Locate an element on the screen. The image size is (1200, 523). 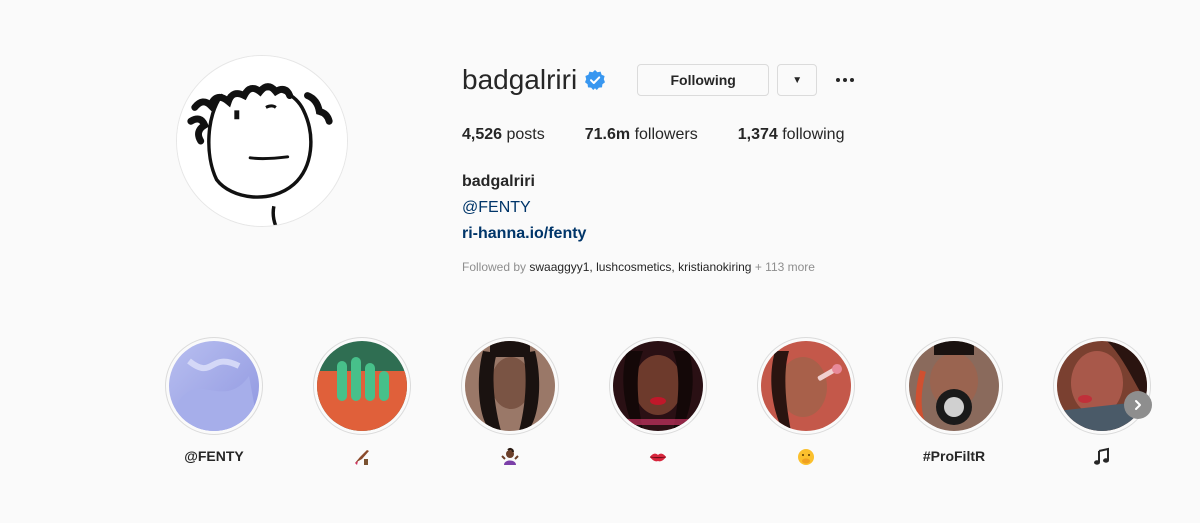
caret-down-icon: ▼ is located at coordinates (797, 80).